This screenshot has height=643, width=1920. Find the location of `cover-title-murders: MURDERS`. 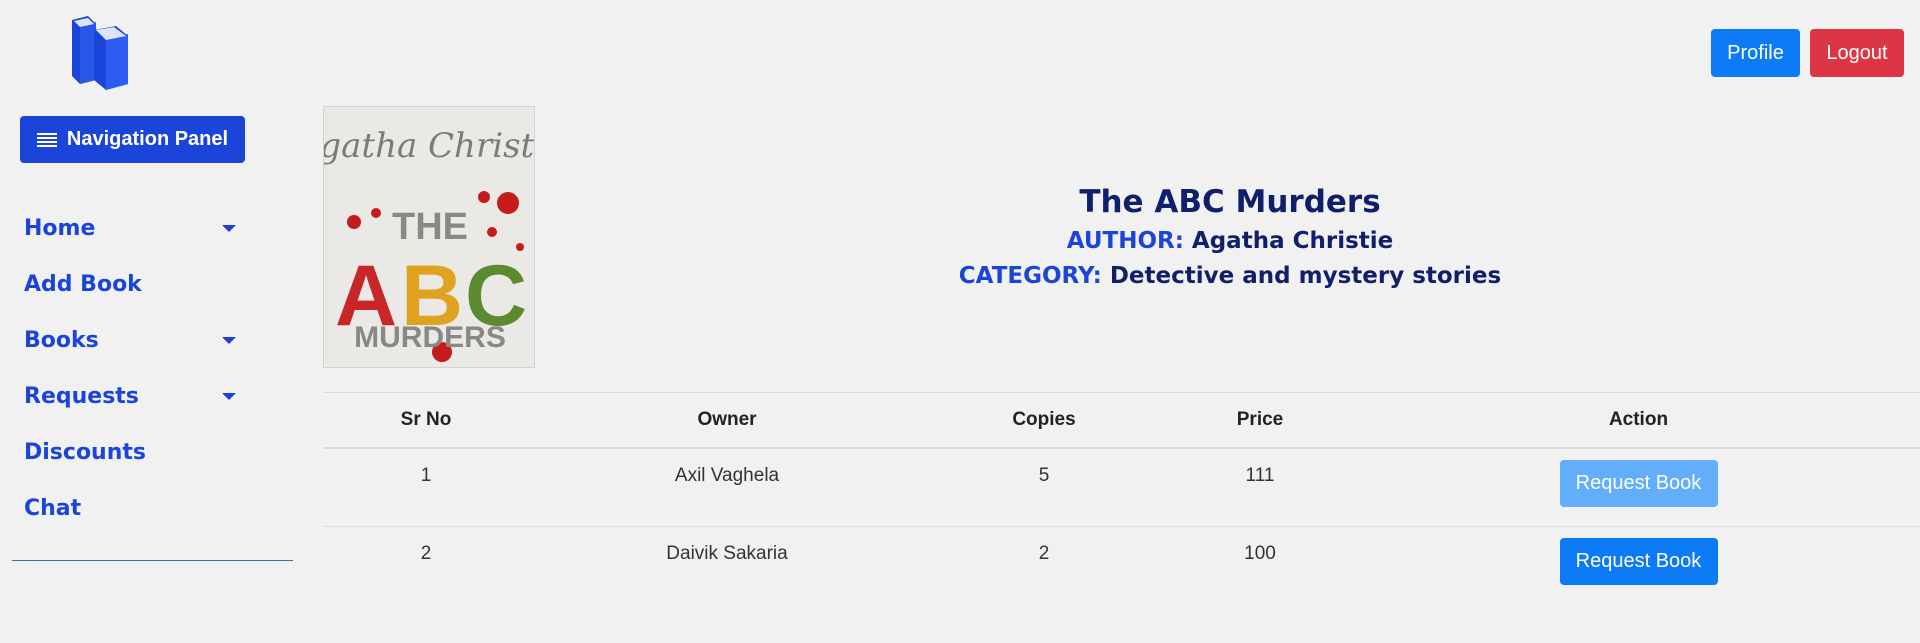

cover-title-murders: MURDERS is located at coordinates (430, 337).